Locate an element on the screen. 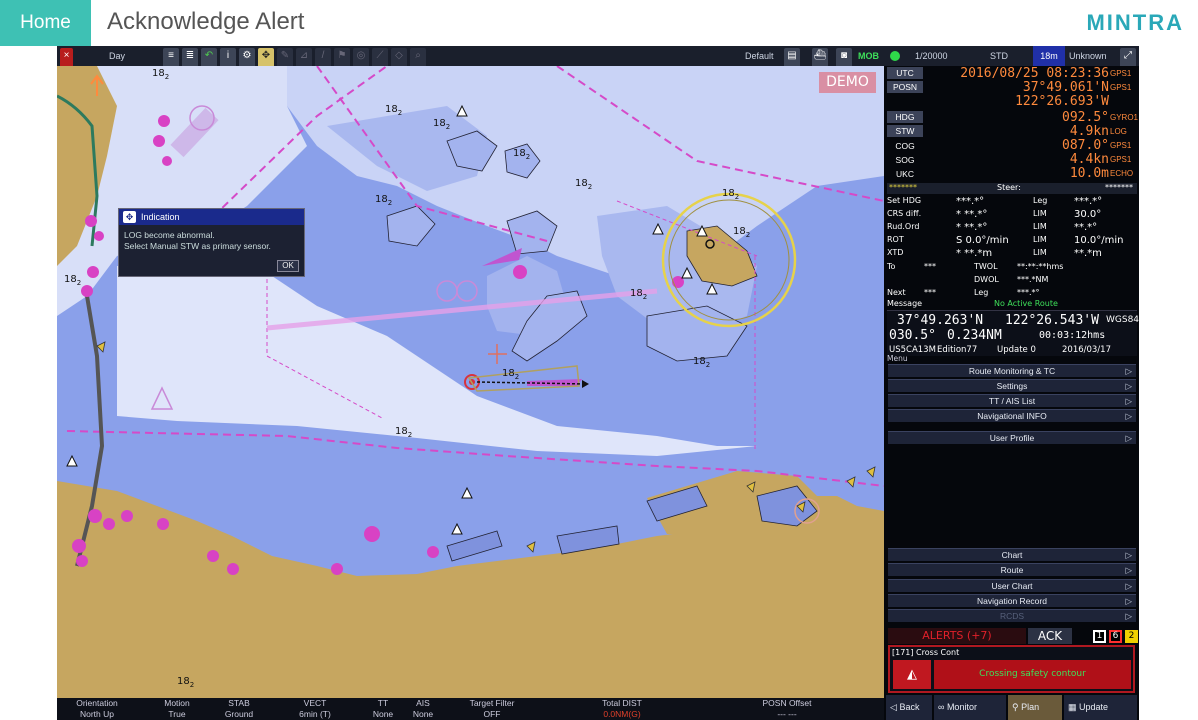  posn-button: POSN is located at coordinates (905, 87).